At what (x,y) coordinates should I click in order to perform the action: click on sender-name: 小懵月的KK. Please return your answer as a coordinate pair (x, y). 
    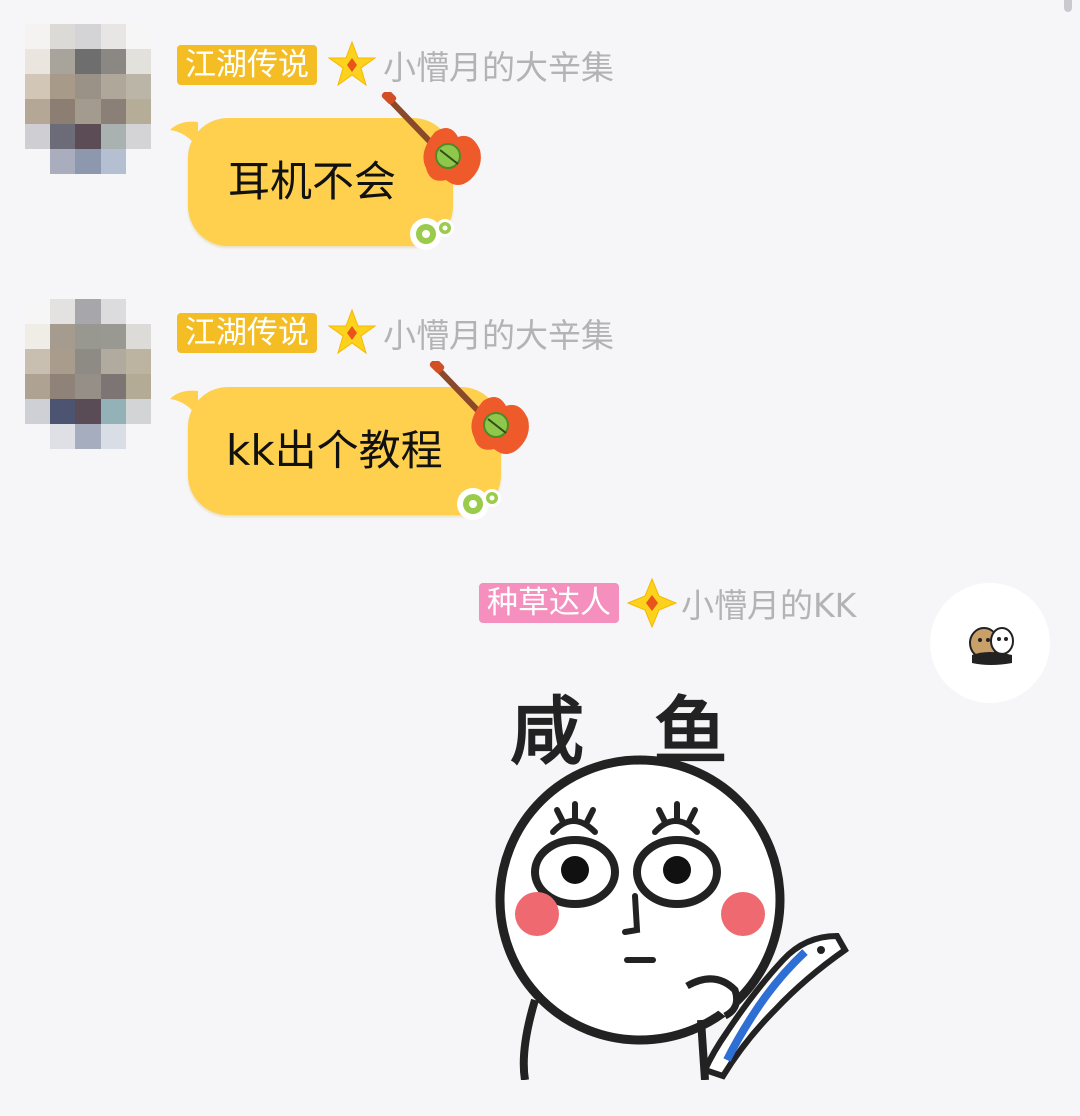
    Looking at the image, I should click on (768, 603).